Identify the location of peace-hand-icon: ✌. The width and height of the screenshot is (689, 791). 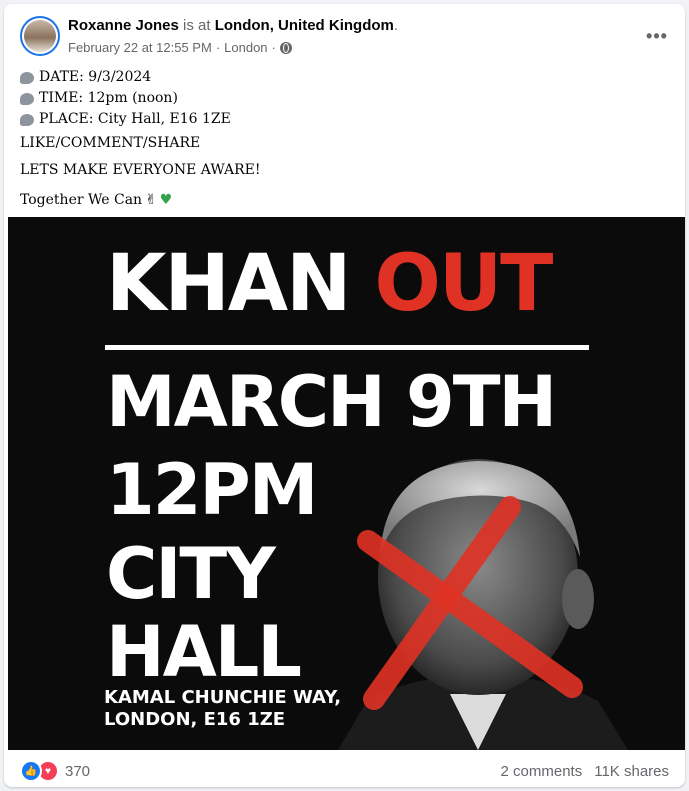
(151, 199).